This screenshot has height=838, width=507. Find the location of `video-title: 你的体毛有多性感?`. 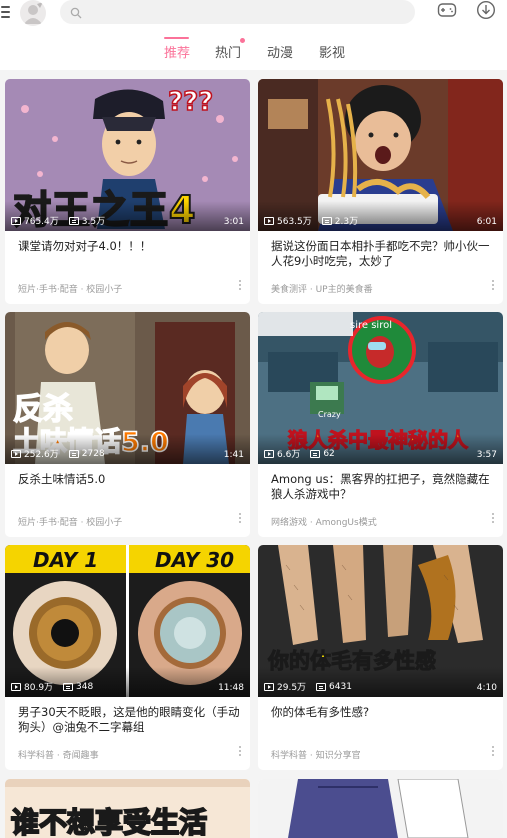

video-title: 你的体毛有多性感? is located at coordinates (382, 712).